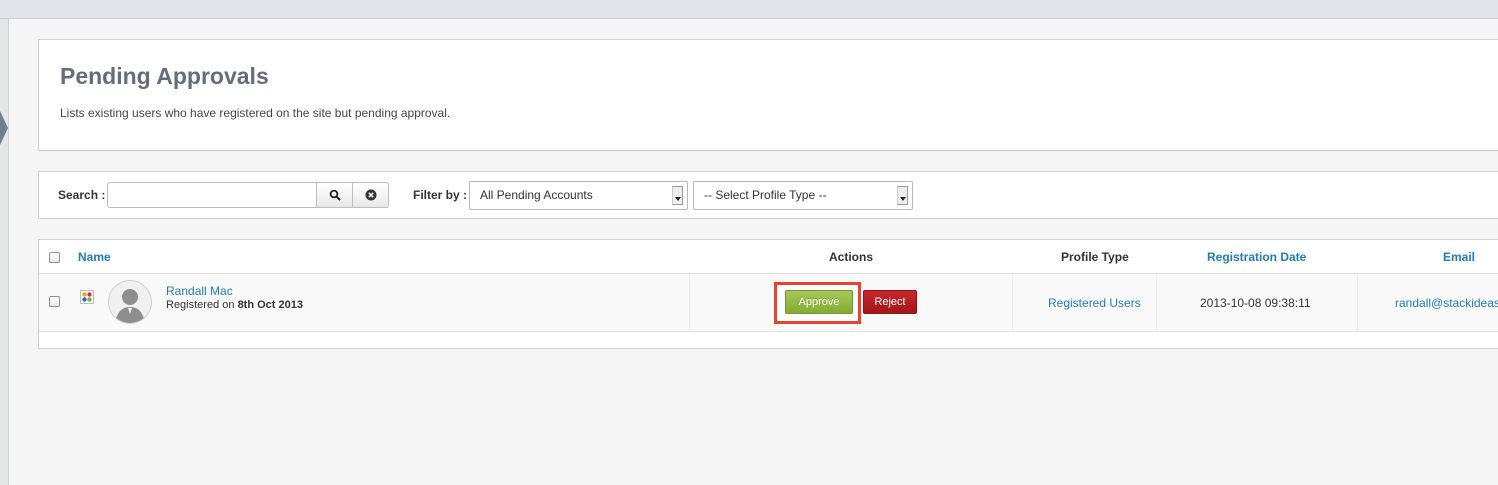 The width and height of the screenshot is (1498, 485). Describe the element at coordinates (54, 301) in the screenshot. I see `row-checkbox` at that location.